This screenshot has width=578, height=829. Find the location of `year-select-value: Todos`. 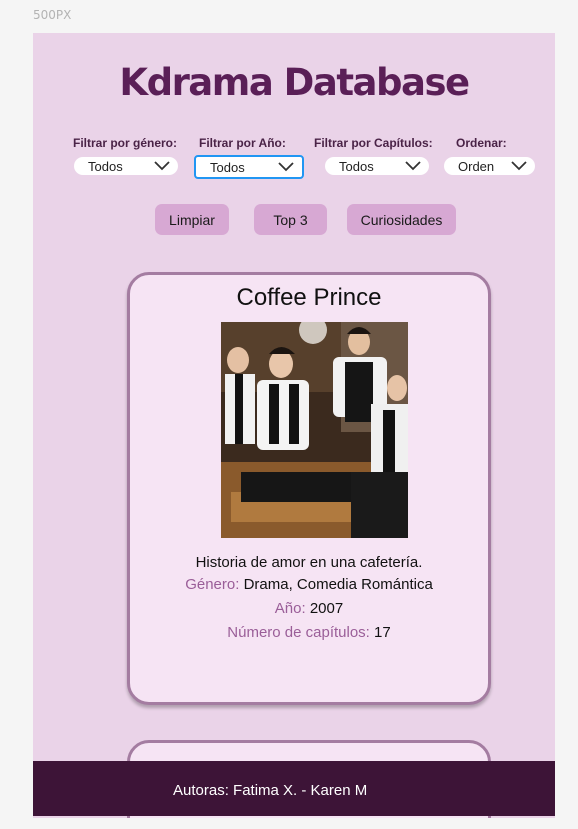

year-select-value: Todos is located at coordinates (227, 167).